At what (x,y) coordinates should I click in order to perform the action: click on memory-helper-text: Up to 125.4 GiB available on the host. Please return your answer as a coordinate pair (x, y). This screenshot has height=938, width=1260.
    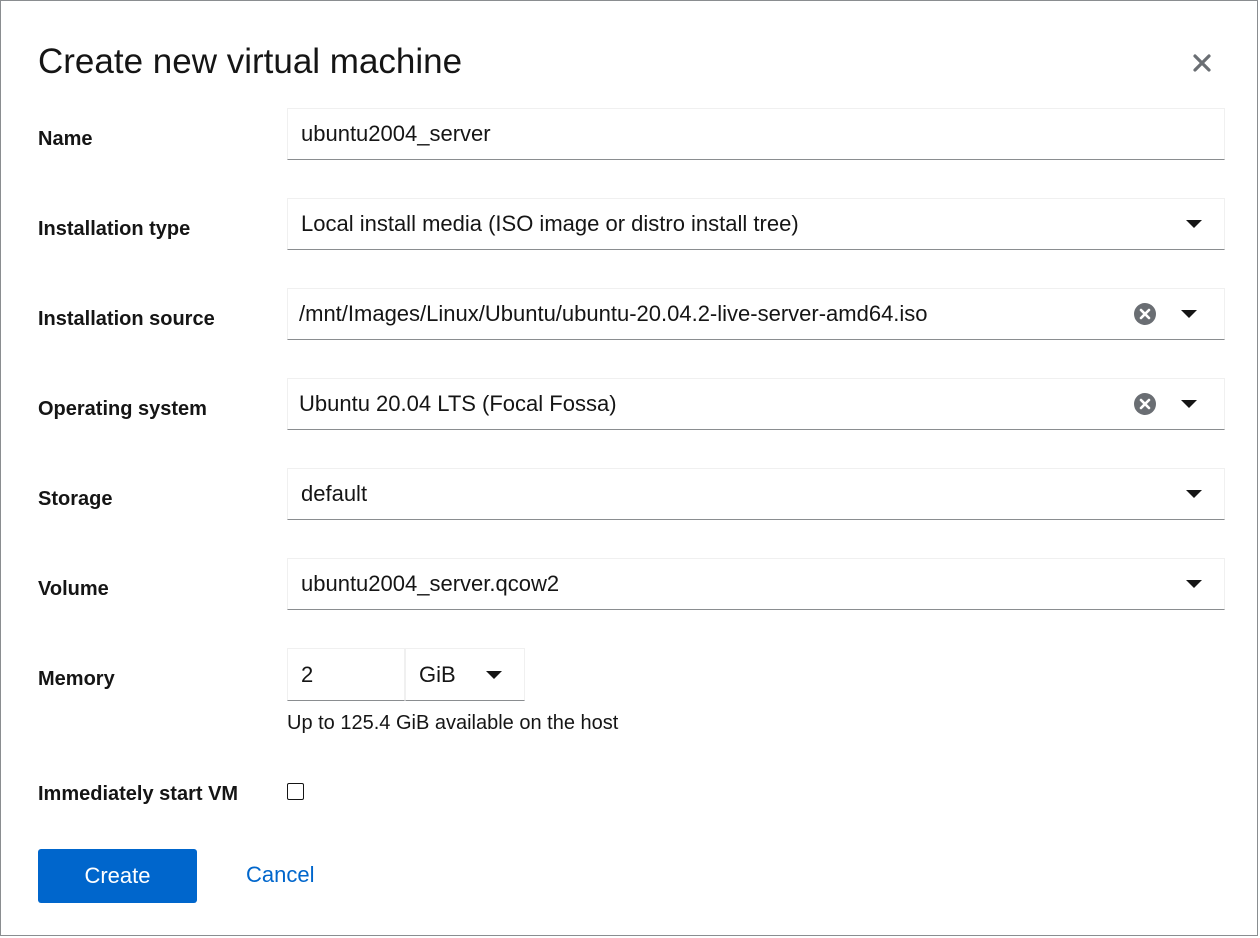
    Looking at the image, I should click on (453, 723).